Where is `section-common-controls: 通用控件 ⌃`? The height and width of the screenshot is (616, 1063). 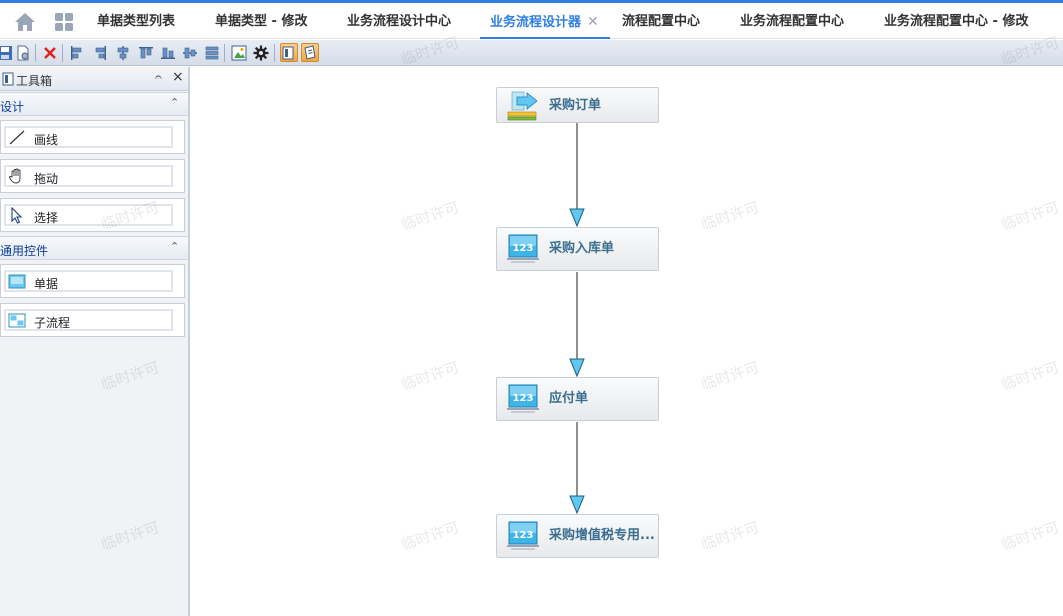 section-common-controls: 通用控件 ⌃ is located at coordinates (94, 248).